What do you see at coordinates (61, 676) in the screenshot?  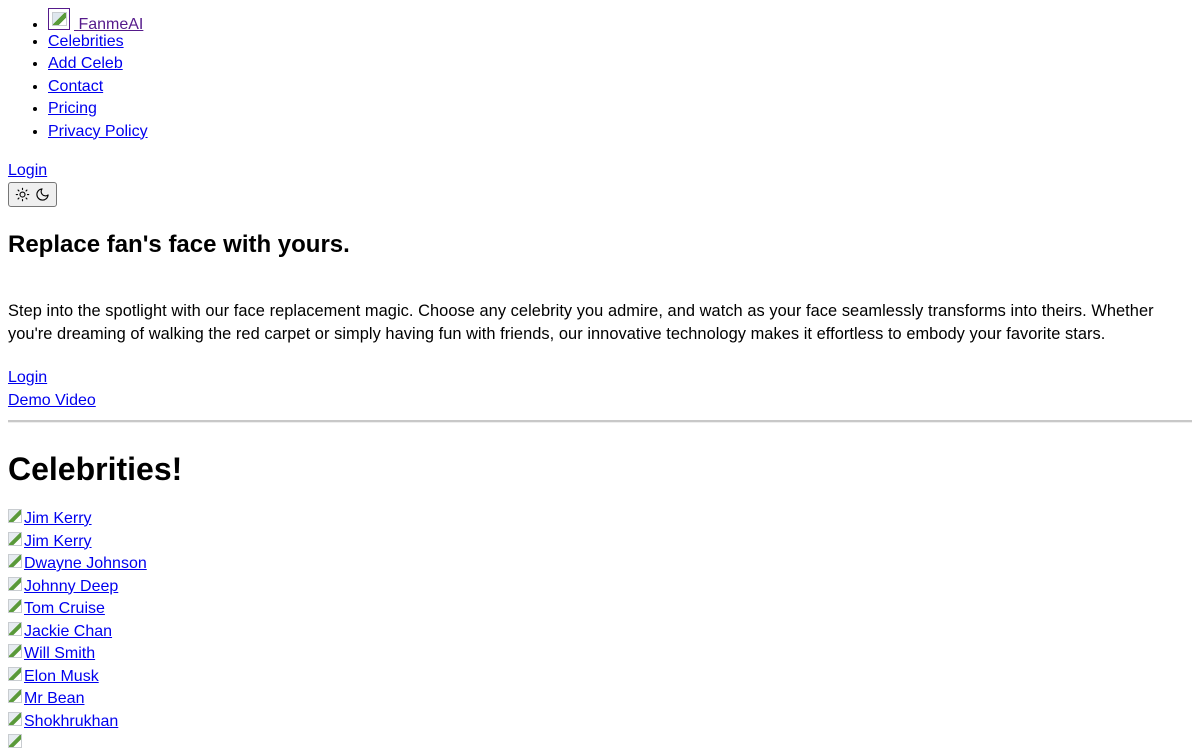 I see `celebrity-name: Elon Musk` at bounding box center [61, 676].